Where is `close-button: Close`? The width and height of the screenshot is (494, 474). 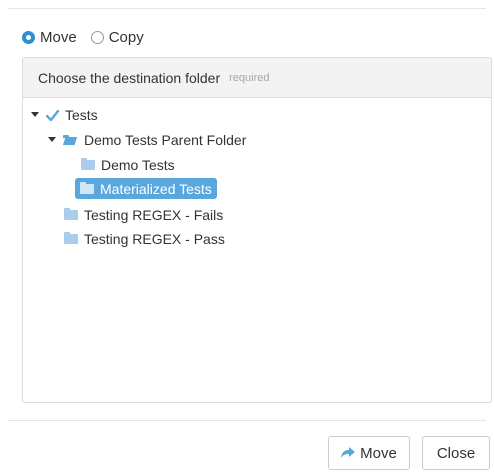
close-button: Close is located at coordinates (456, 453).